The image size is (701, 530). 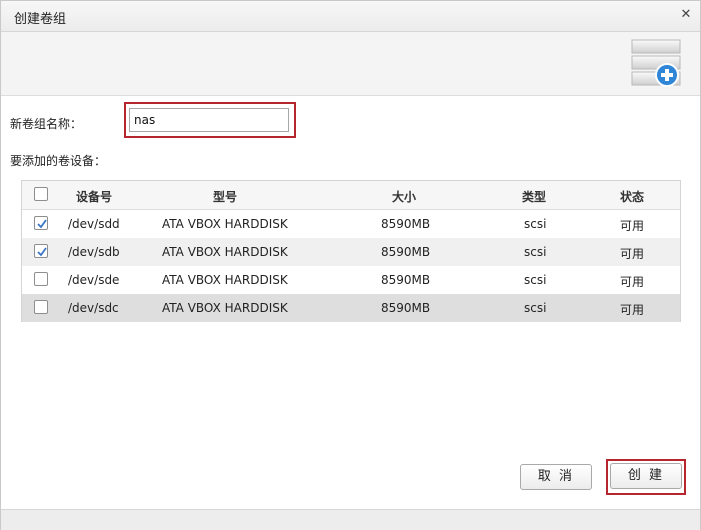 I want to click on close-icon: ✕, so click(x=686, y=15).